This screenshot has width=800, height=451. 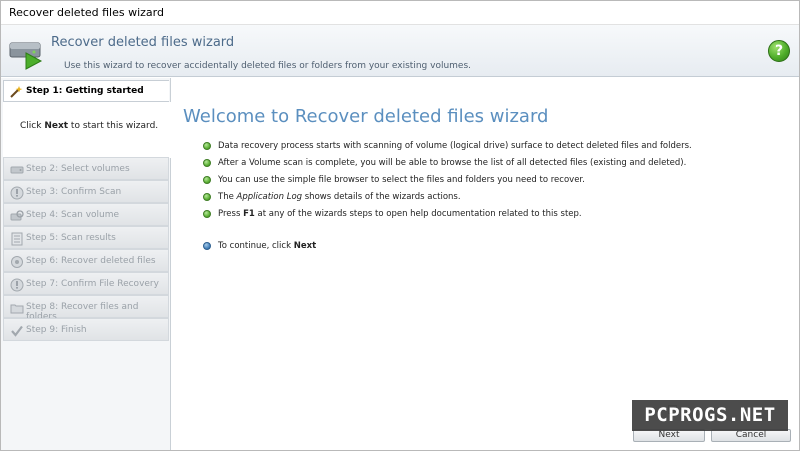 I want to click on sidebar-step-1: Step 1: Getting started, so click(x=86, y=91).